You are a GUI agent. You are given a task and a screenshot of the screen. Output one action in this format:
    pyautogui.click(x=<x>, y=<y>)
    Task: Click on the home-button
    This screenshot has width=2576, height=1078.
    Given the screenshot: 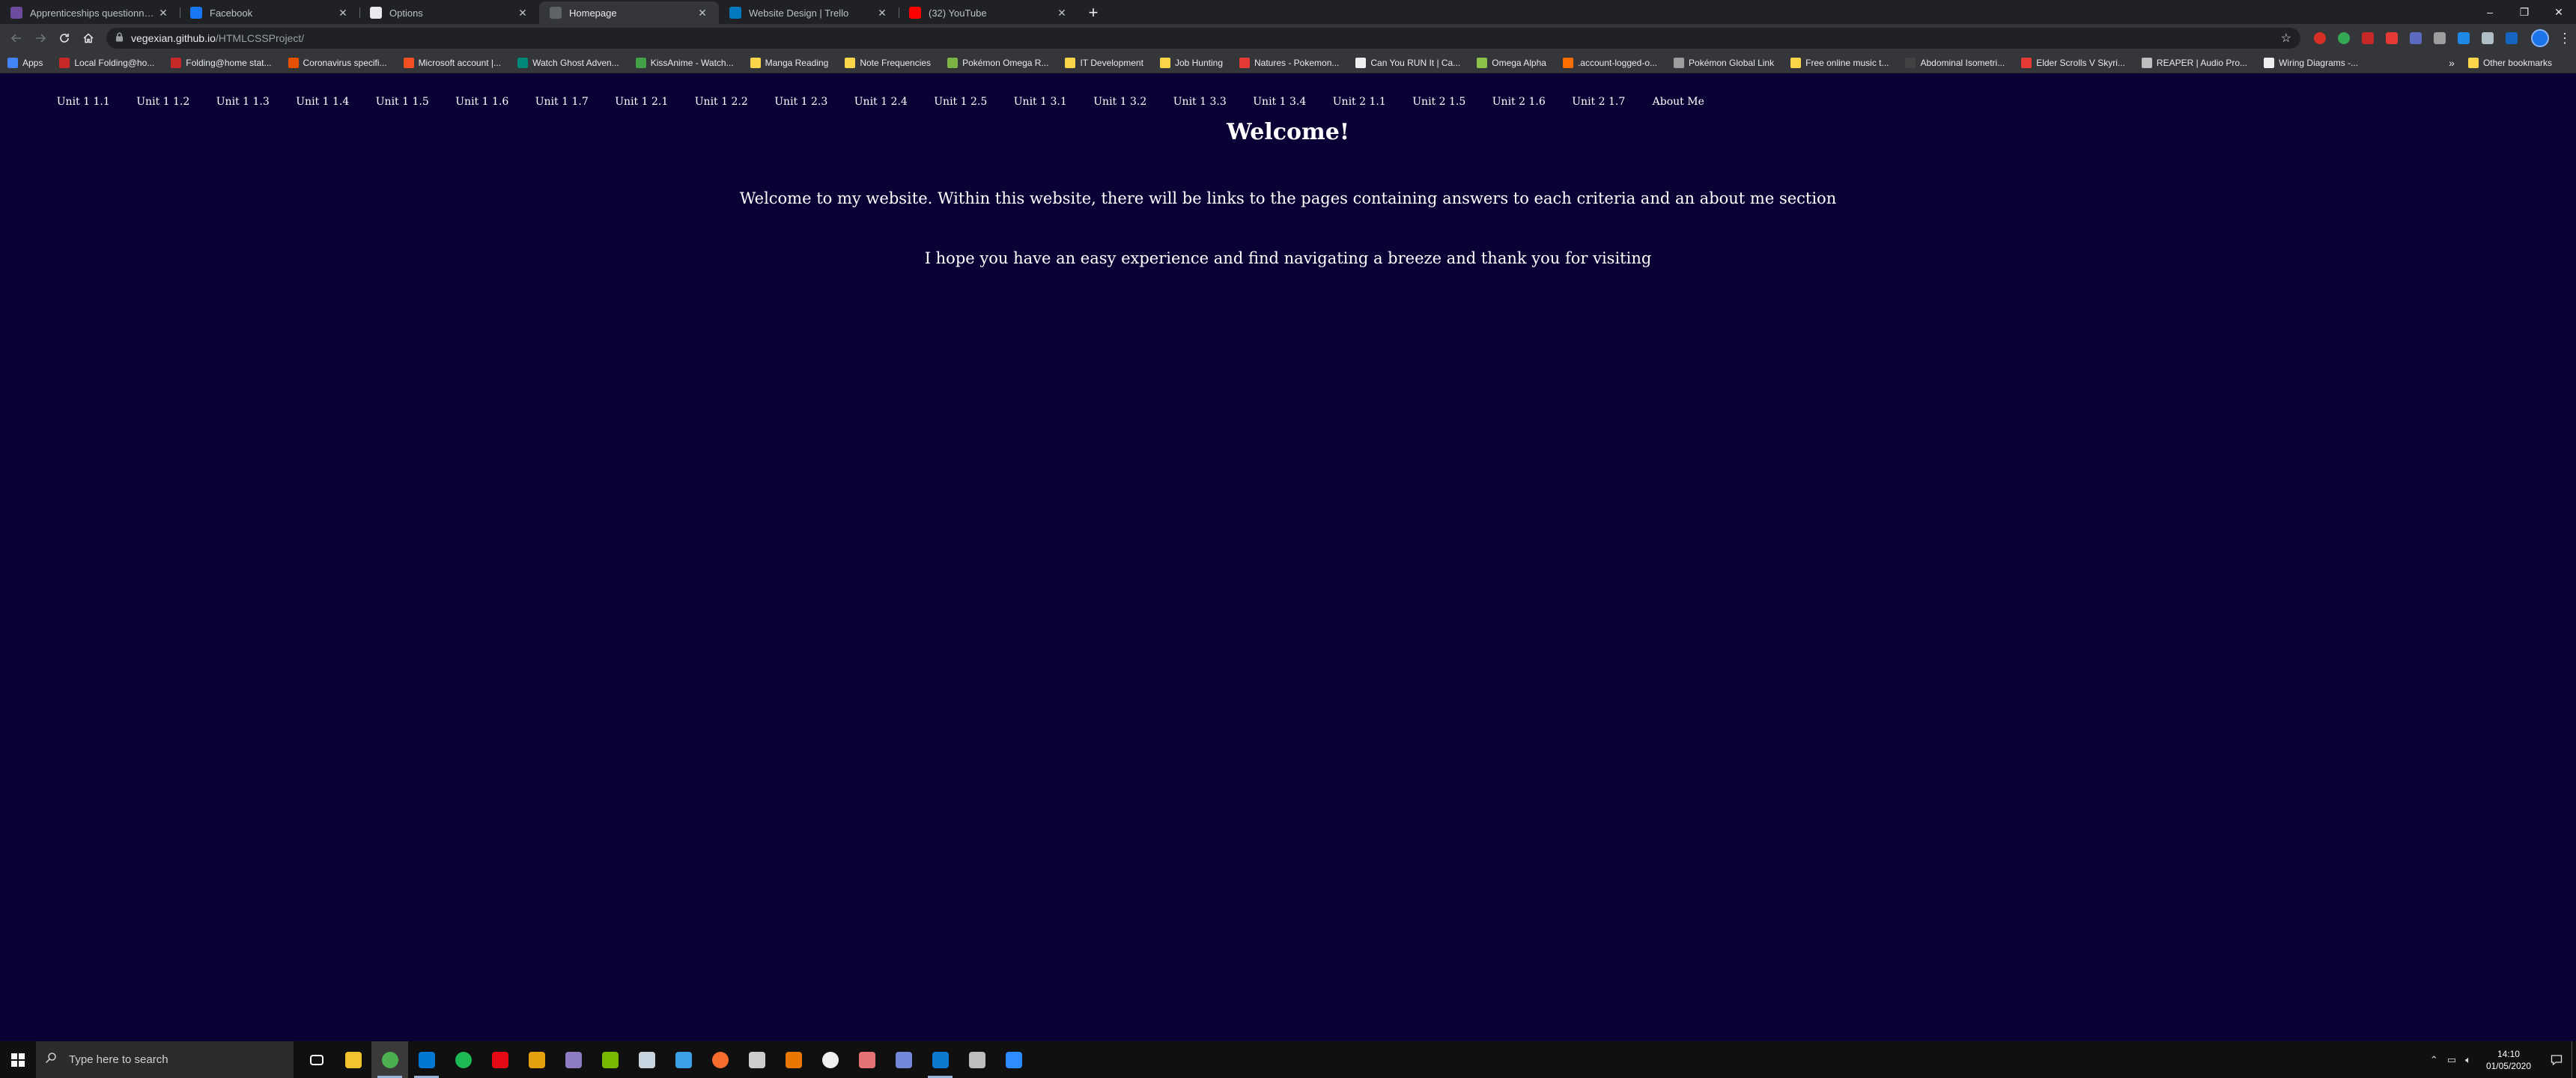 What is the action you would take?
    pyautogui.click(x=88, y=38)
    